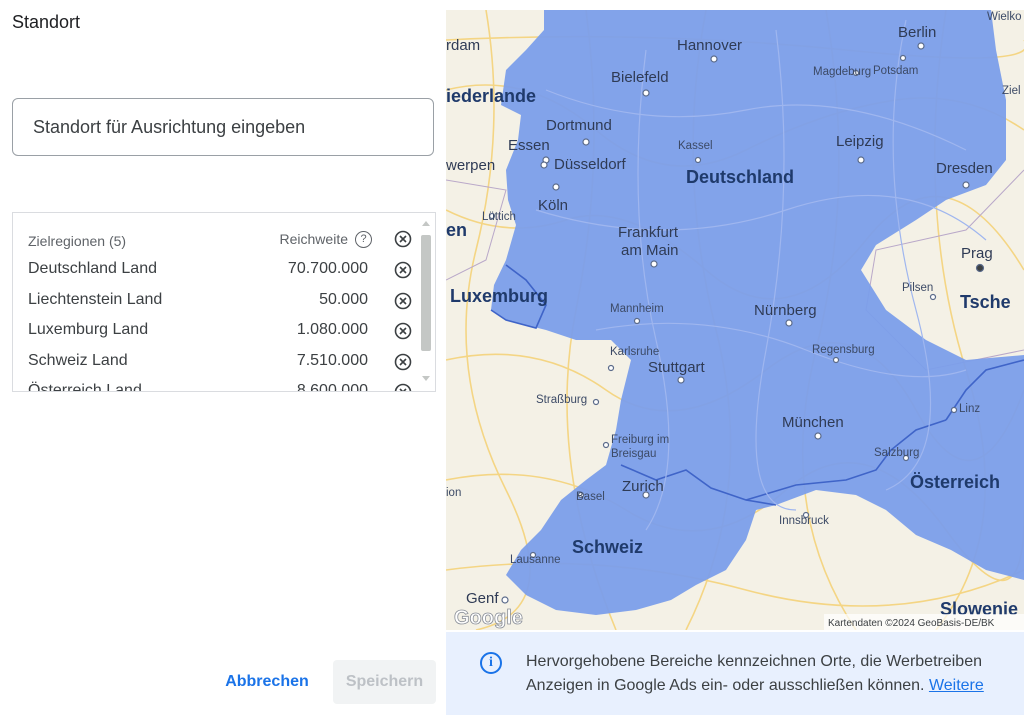 Image resolution: width=1024 pixels, height=715 pixels. Describe the element at coordinates (634, 352) in the screenshot. I see `label-karlsruhe: Karlsruhe` at that location.